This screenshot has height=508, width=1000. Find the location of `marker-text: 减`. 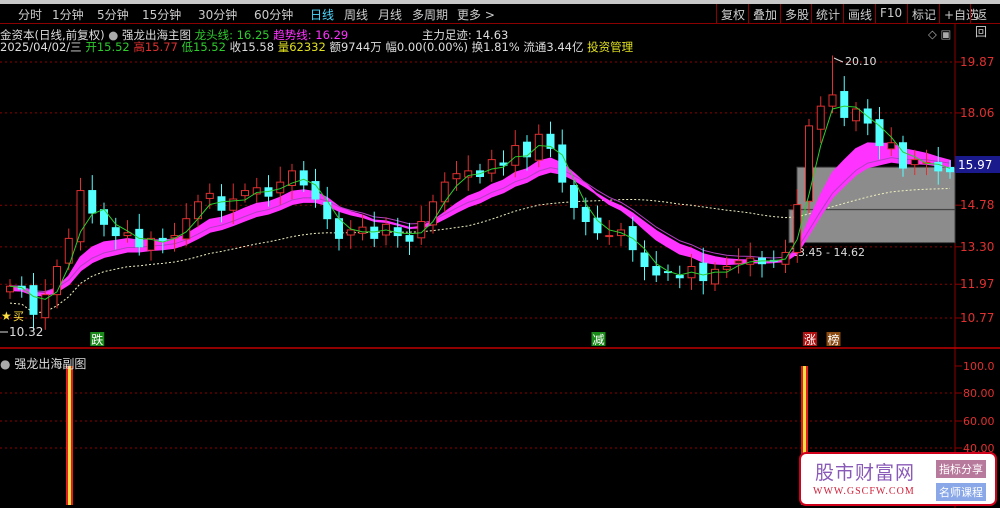

marker-text: 减 is located at coordinates (599, 340).